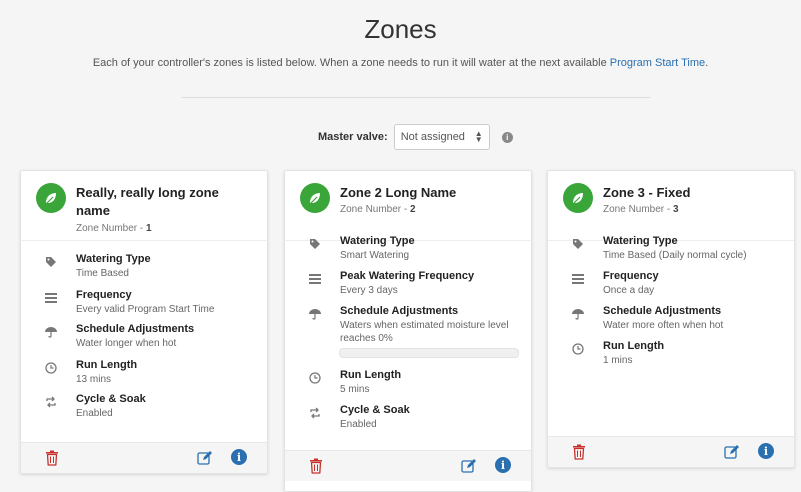 This screenshot has width=801, height=492. Describe the element at coordinates (478, 136) in the screenshot. I see `select-arrows-icon: ▲ ▼` at that location.